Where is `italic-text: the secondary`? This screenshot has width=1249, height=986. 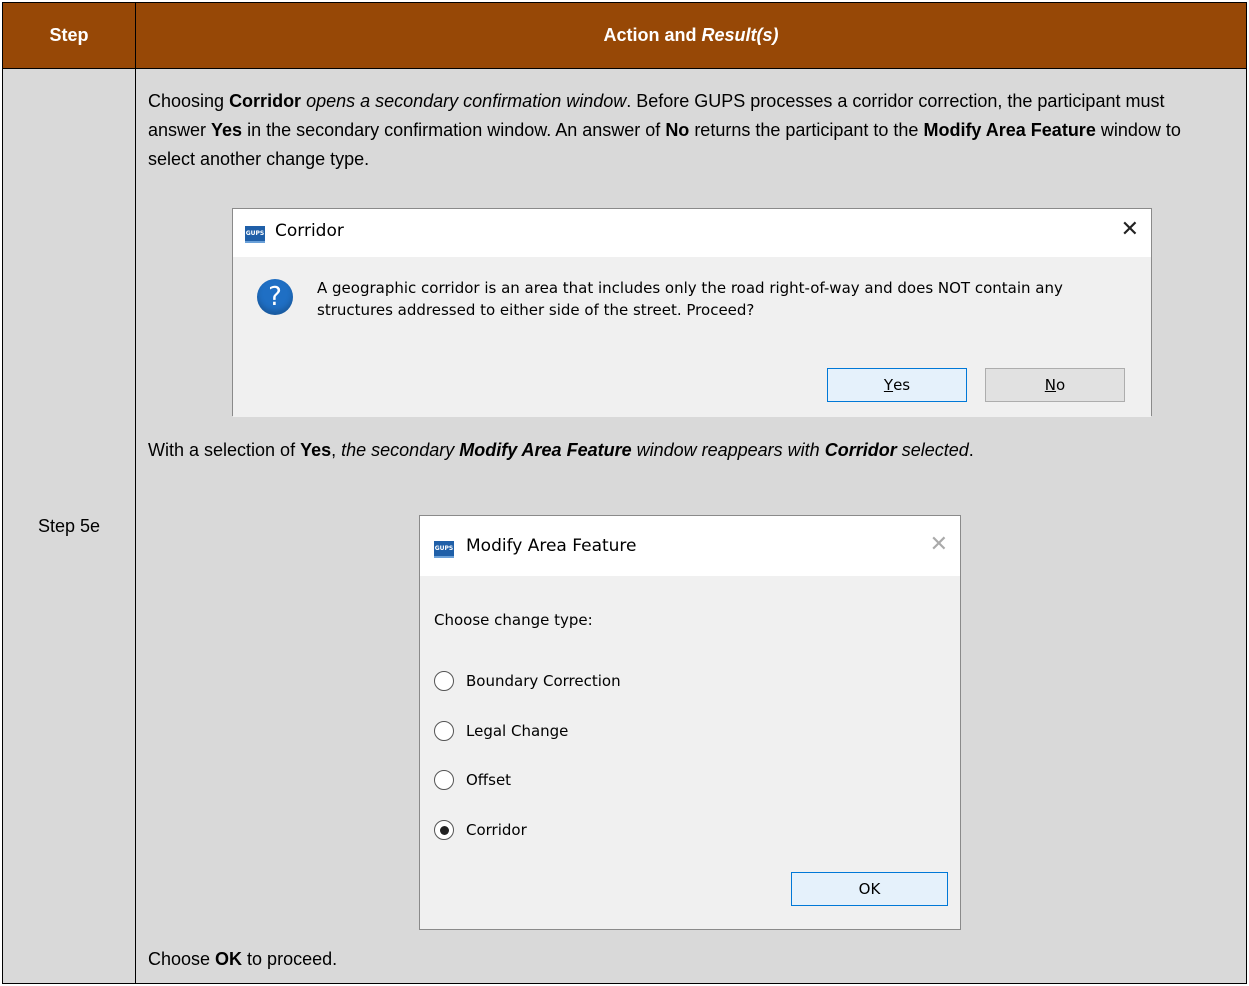
italic-text: the secondary is located at coordinates (400, 450).